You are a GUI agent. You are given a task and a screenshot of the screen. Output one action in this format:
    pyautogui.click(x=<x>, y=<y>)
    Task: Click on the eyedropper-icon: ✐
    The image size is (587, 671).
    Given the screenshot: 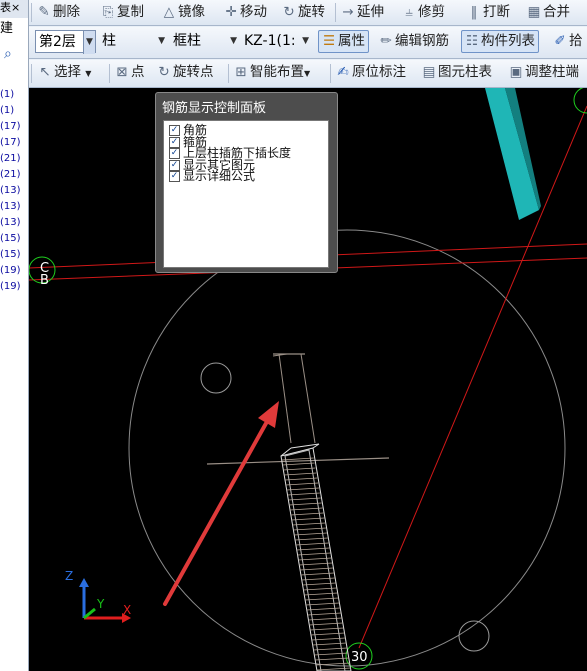 What is the action you would take?
    pyautogui.click(x=560, y=41)
    